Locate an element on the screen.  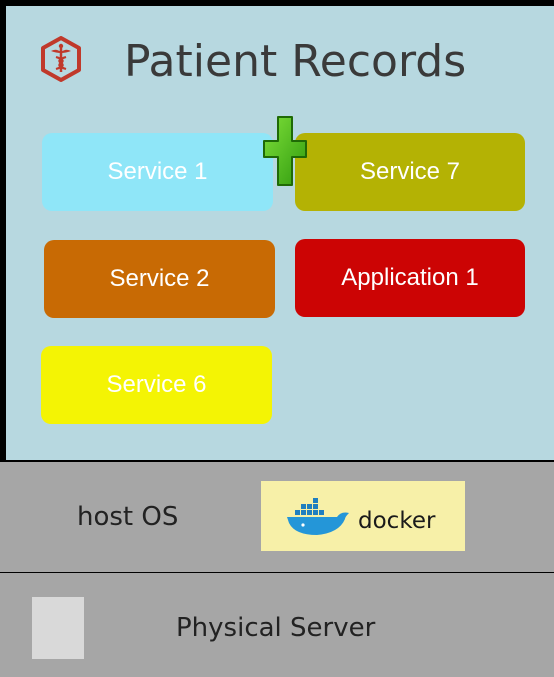
host-os-label: host OS is located at coordinates (128, 517).